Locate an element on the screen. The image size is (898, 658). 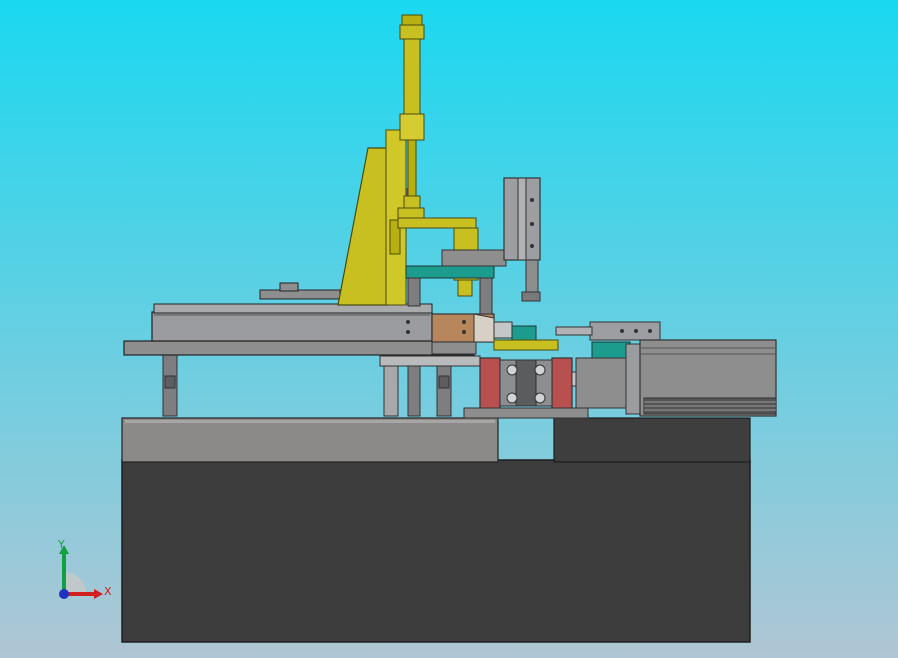
copper-block is located at coordinates (463, 334).